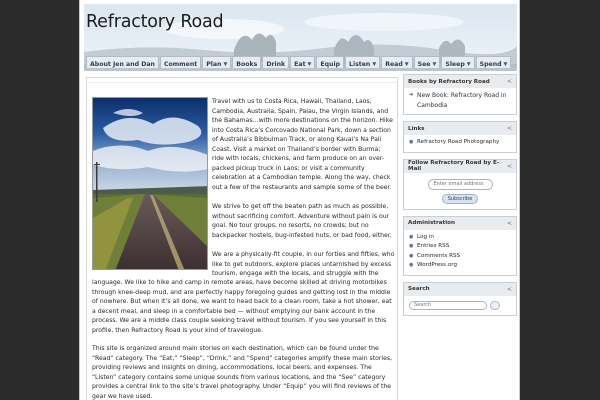 This screenshot has width=600, height=400. What do you see at coordinates (300, 64) in the screenshot?
I see `nav-item-label: Eat` at bounding box center [300, 64].